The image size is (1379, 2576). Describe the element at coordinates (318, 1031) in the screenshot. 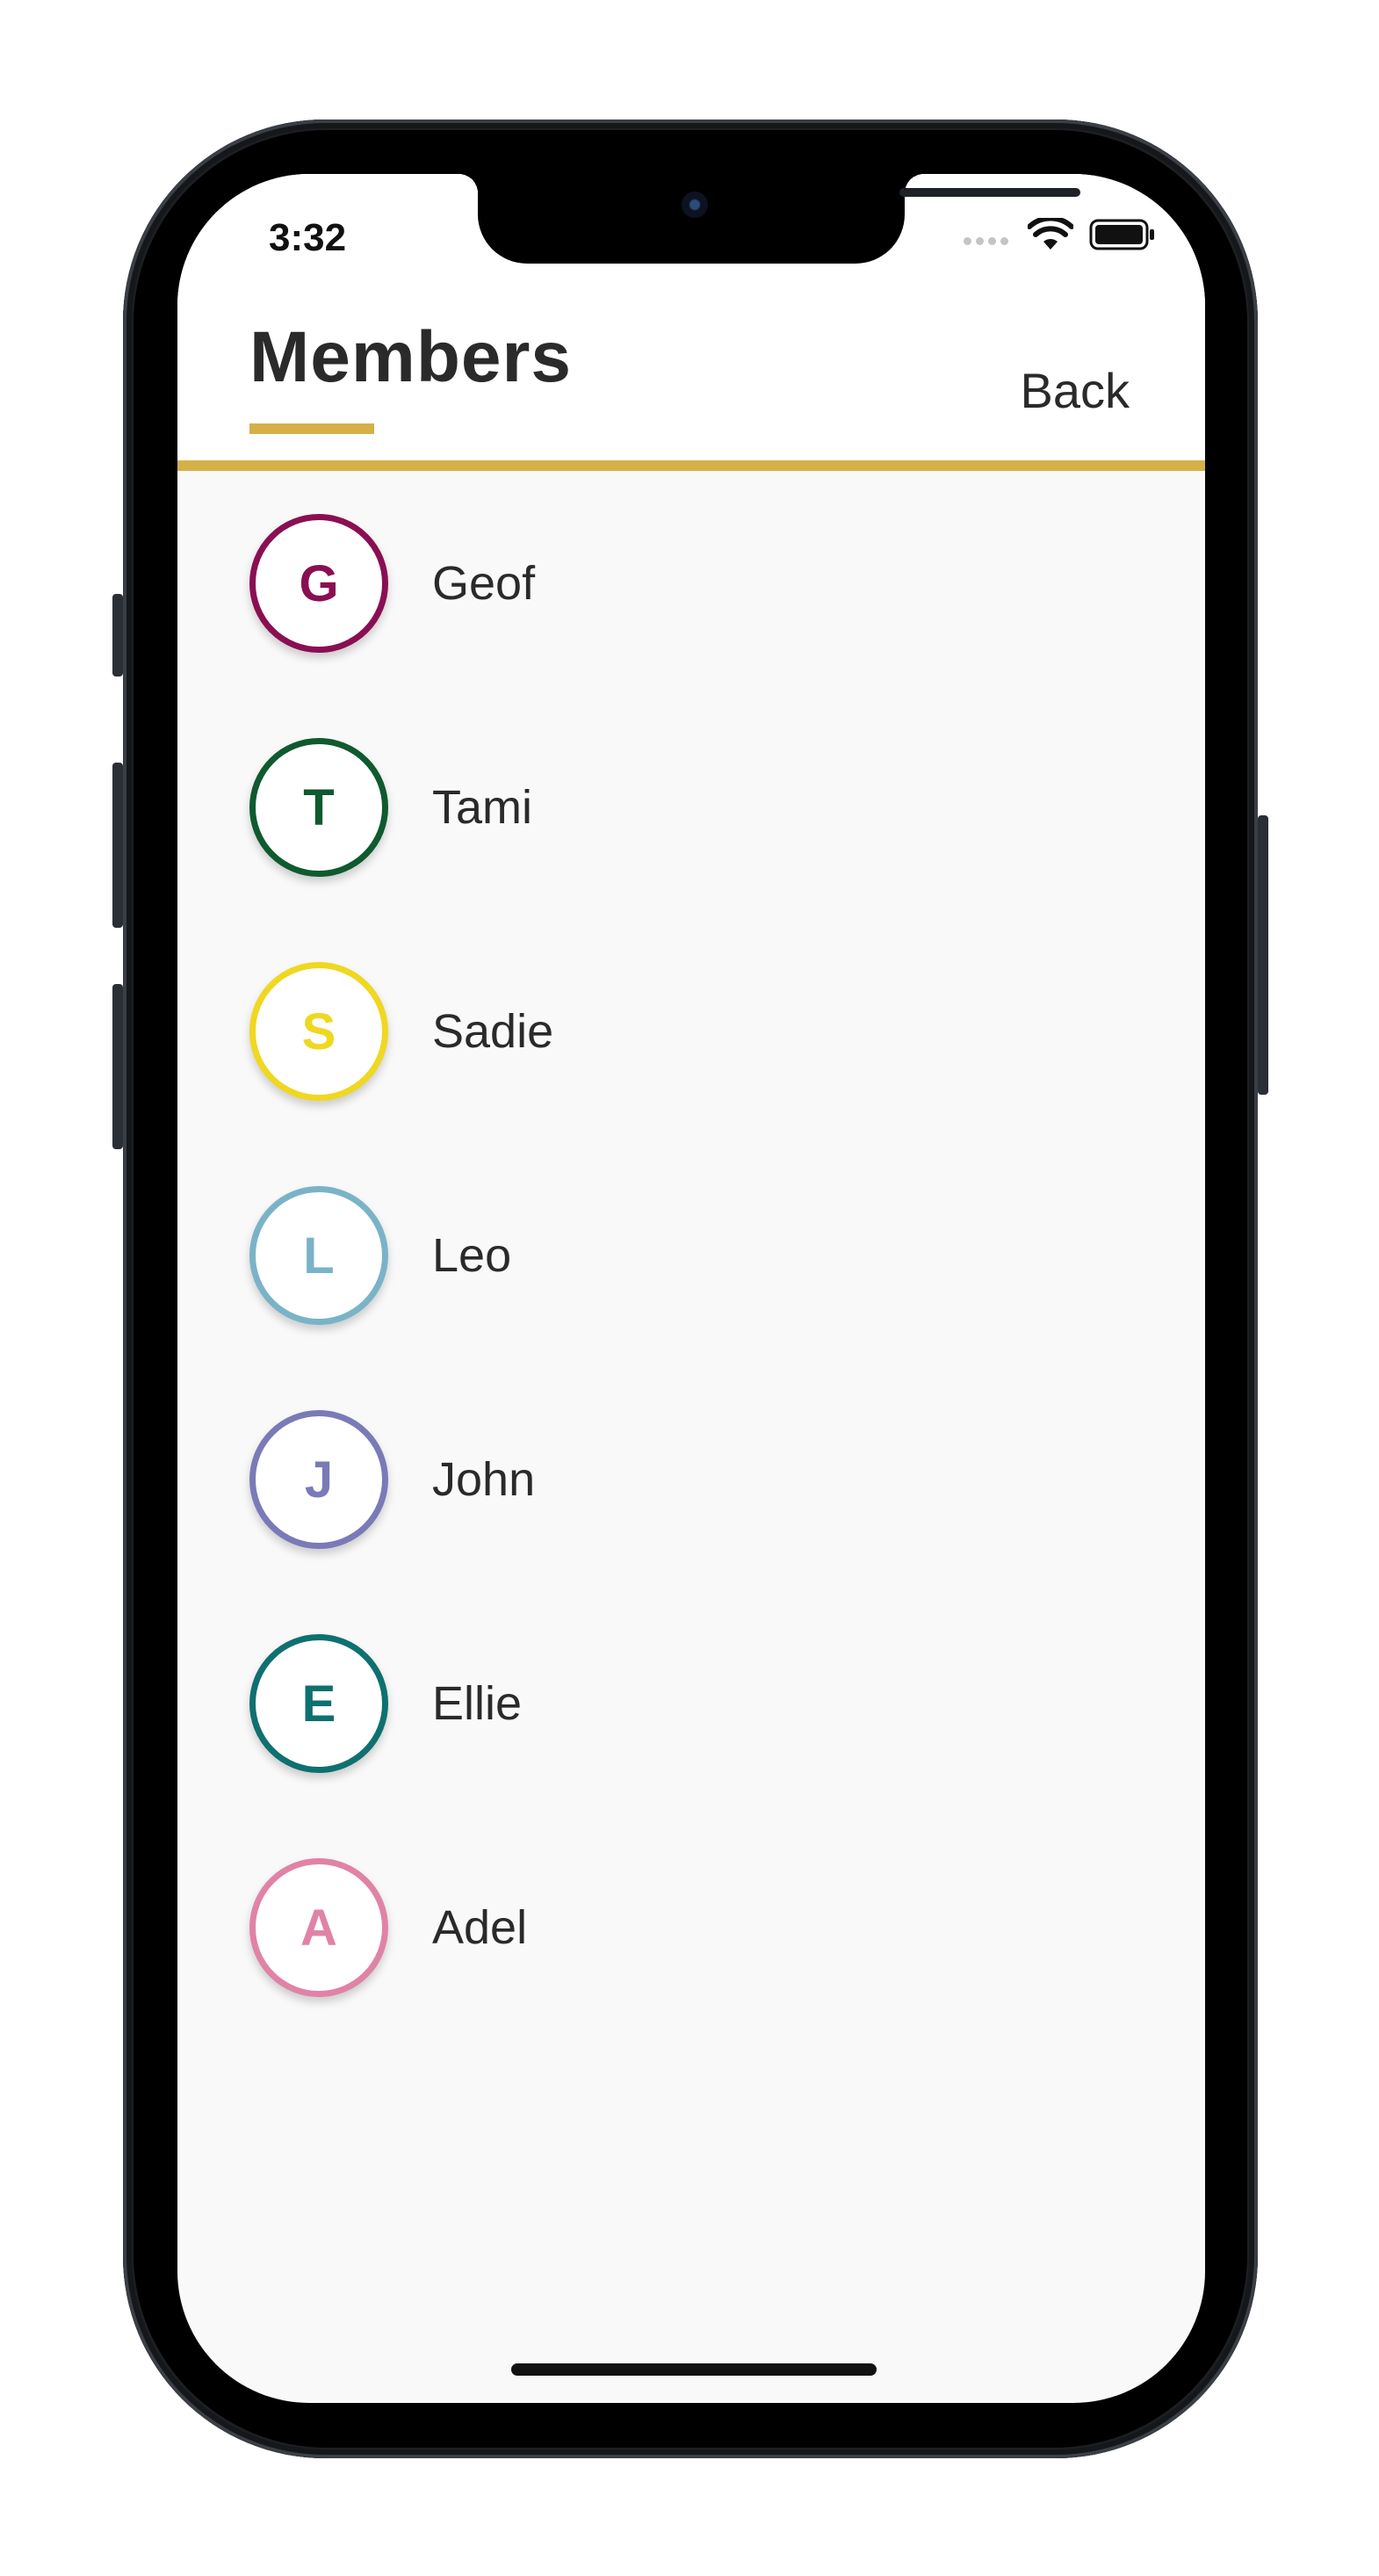

I see `member-avatar: S` at that location.